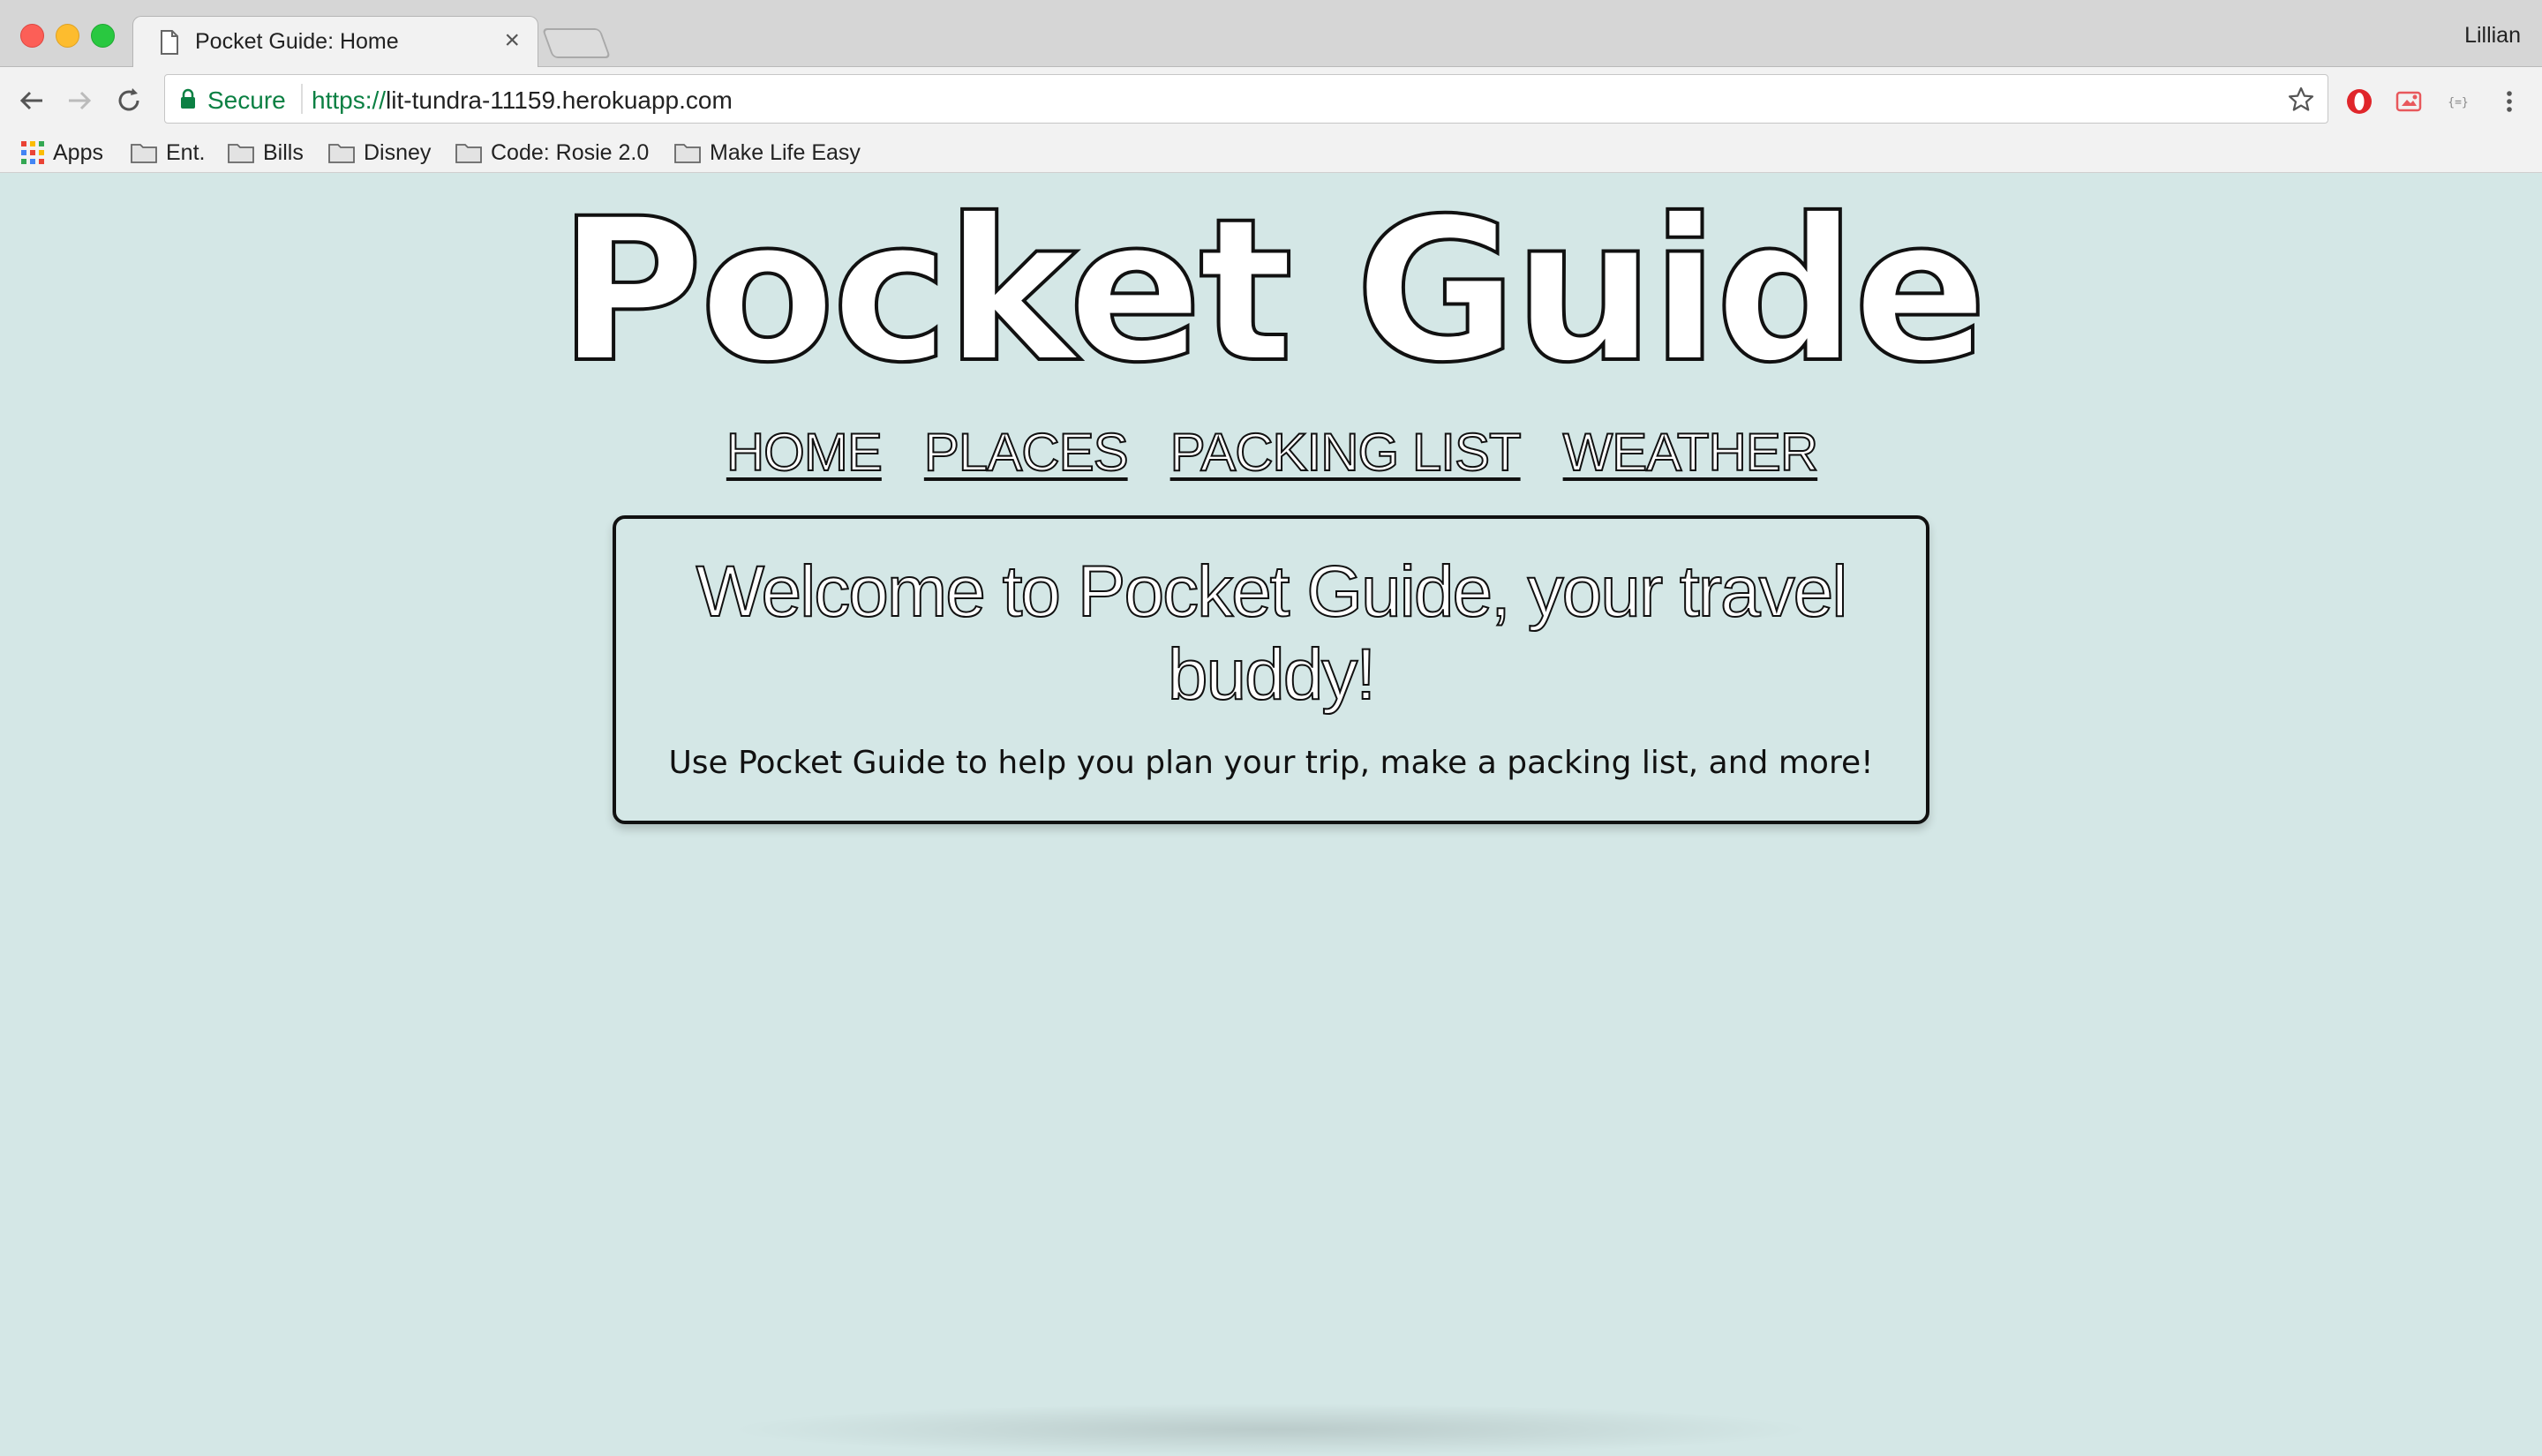 Image resolution: width=2542 pixels, height=1456 pixels. I want to click on bookmark-folder-disney: Disney, so click(379, 153).